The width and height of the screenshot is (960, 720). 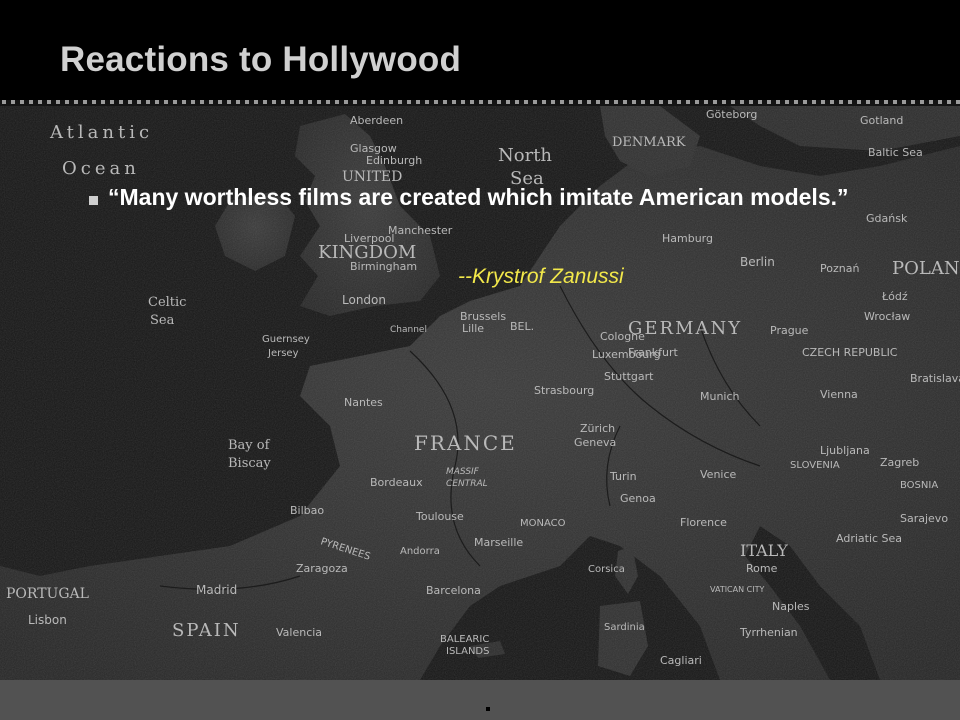 What do you see at coordinates (463, 472) in the screenshot?
I see `svg-text: MASSIF` at bounding box center [463, 472].